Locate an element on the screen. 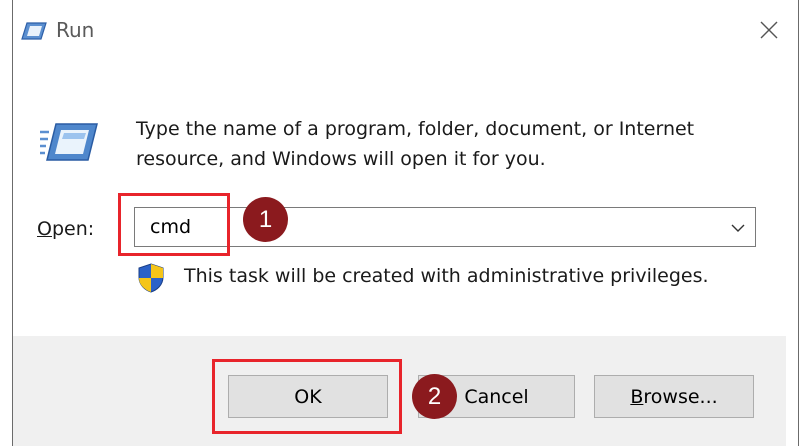 The width and height of the screenshot is (799, 446). window-title: Run is located at coordinates (75, 30).